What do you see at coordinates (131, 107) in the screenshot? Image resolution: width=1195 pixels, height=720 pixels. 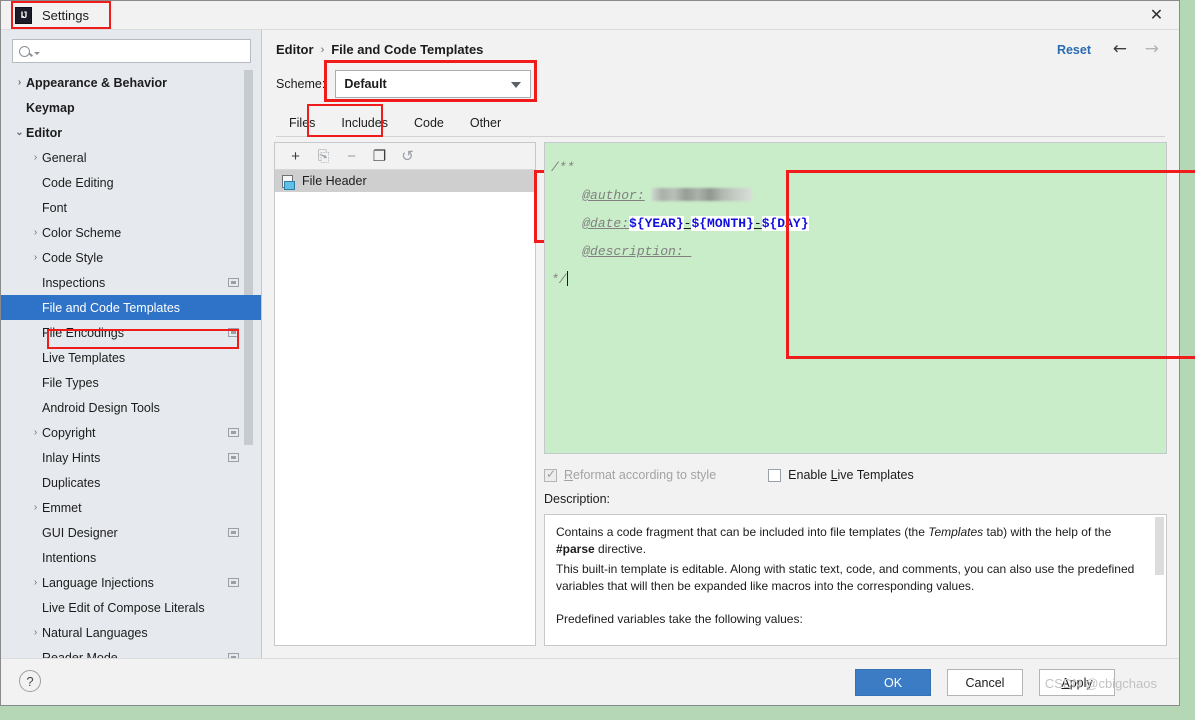 I see `sidebar-item-keymap: Keymap` at bounding box center [131, 107].